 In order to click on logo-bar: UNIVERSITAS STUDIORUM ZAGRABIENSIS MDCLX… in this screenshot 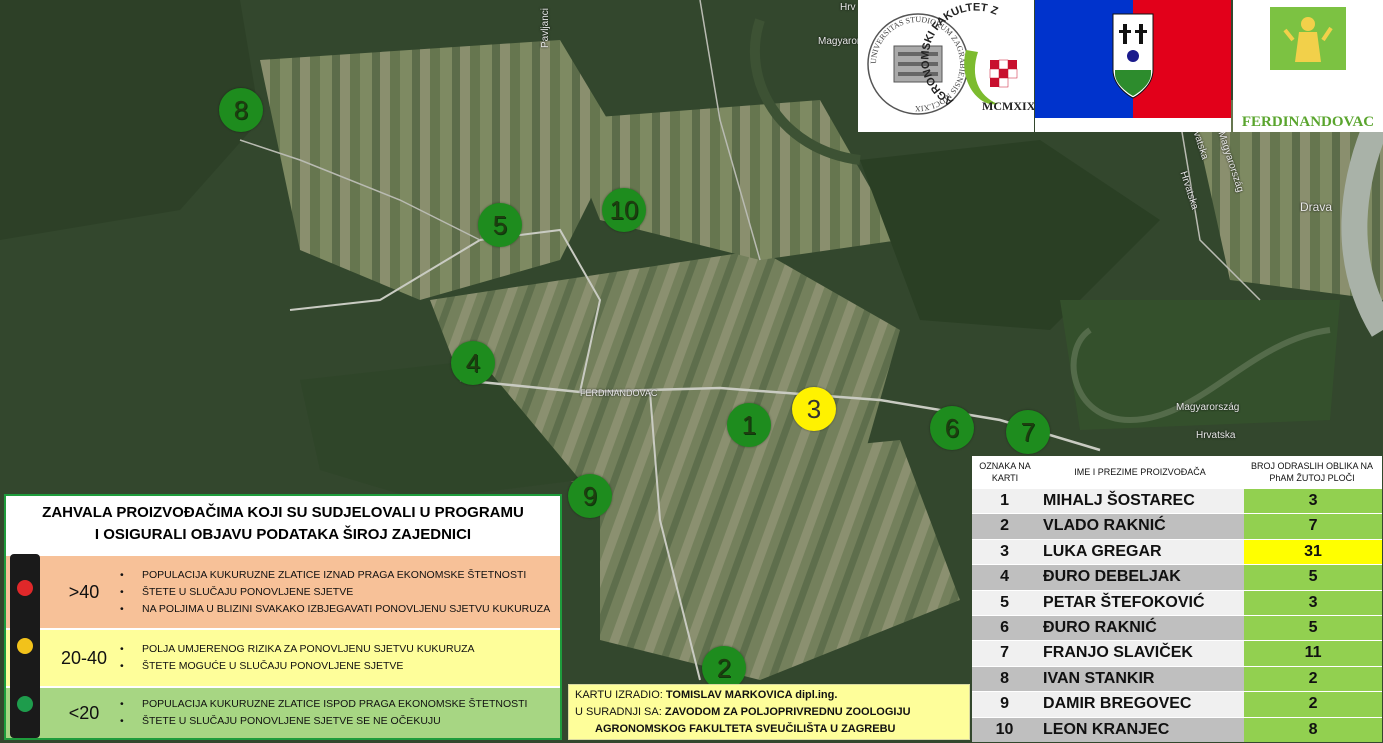, I will do `click(1118, 66)`.